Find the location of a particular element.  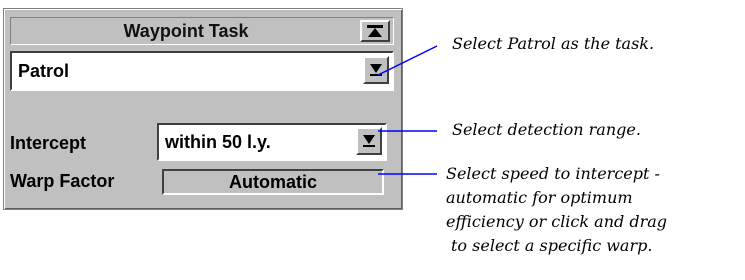

speed-annotation-line: automatic for optimum is located at coordinates (539, 197).